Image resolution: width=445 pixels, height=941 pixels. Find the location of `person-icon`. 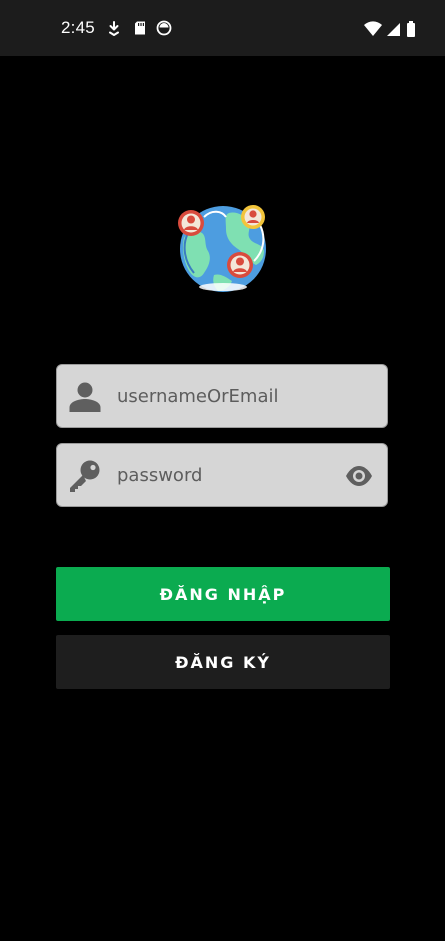

person-icon is located at coordinates (85, 397).